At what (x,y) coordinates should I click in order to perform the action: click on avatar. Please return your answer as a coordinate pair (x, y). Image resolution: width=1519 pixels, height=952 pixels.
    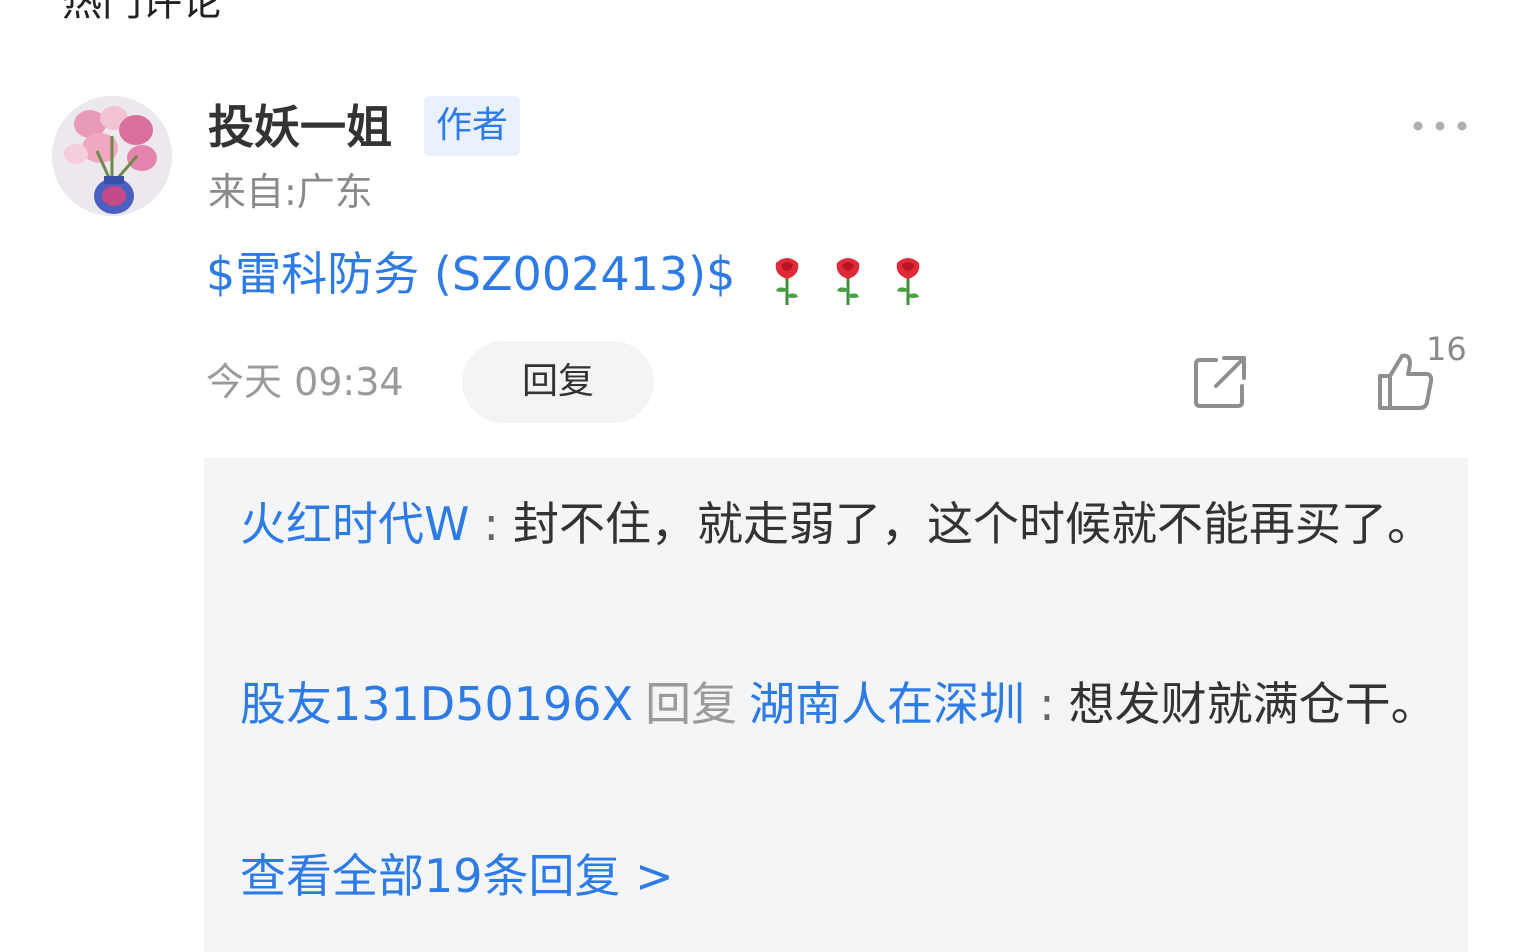
    Looking at the image, I should click on (112, 156).